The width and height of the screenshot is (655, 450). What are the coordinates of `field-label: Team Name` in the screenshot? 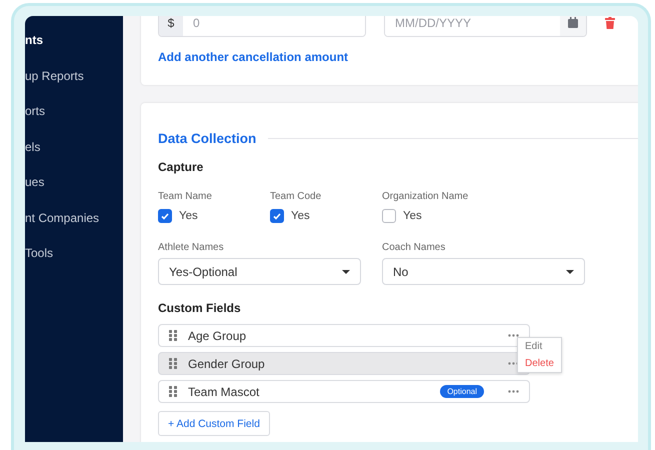 It's located at (185, 196).